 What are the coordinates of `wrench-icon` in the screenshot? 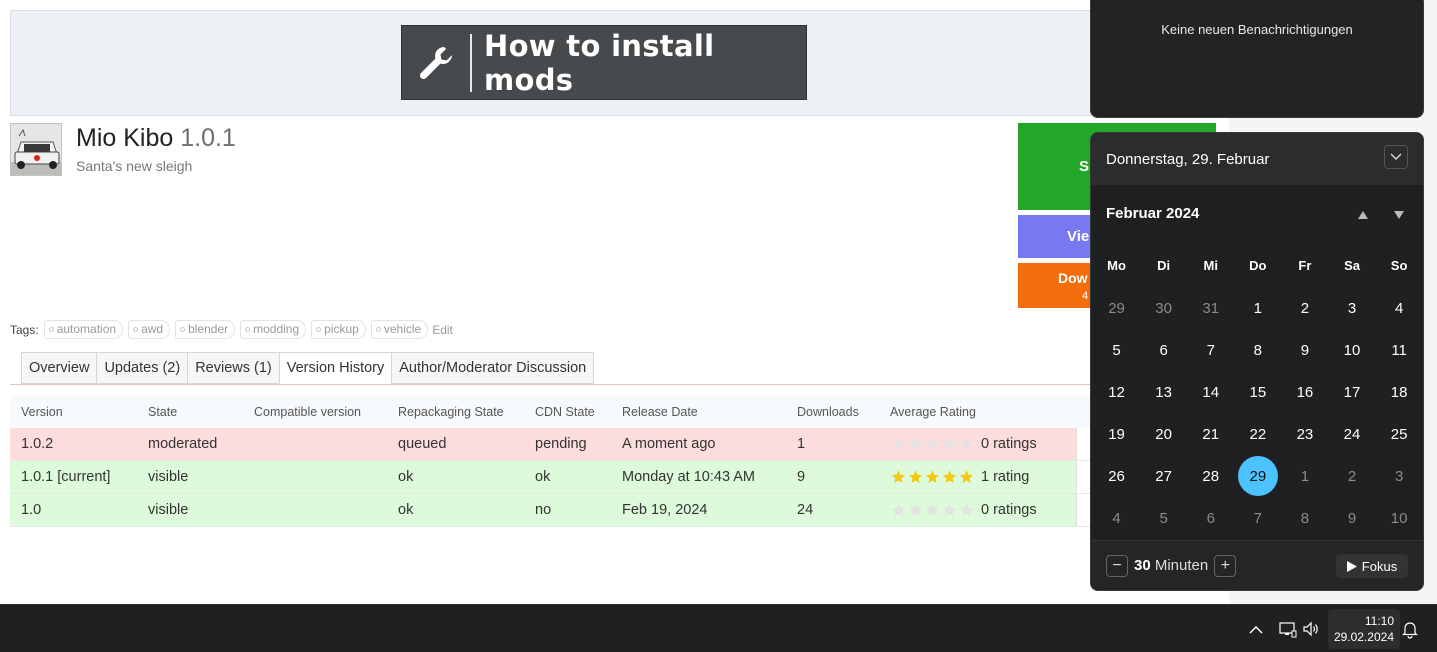 It's located at (436, 62).